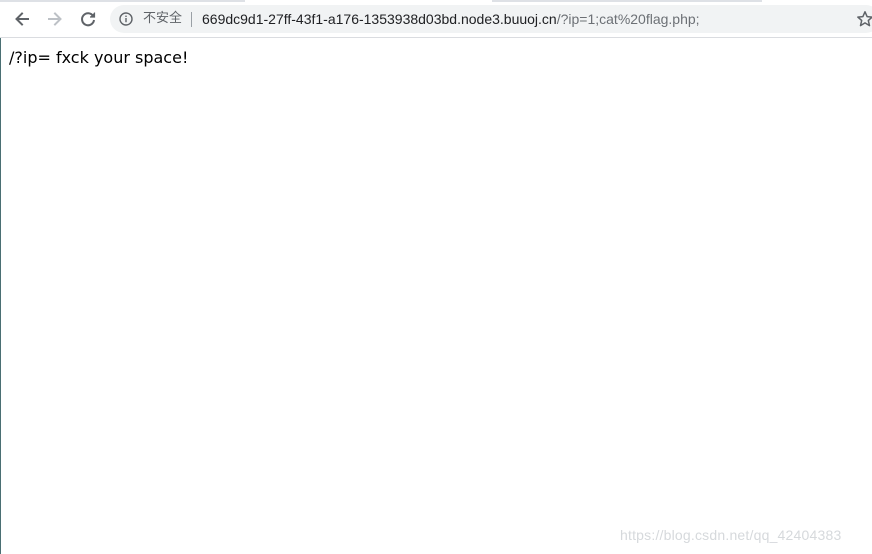 This screenshot has width=872, height=554. I want to click on reload-icon, so click(88, 19).